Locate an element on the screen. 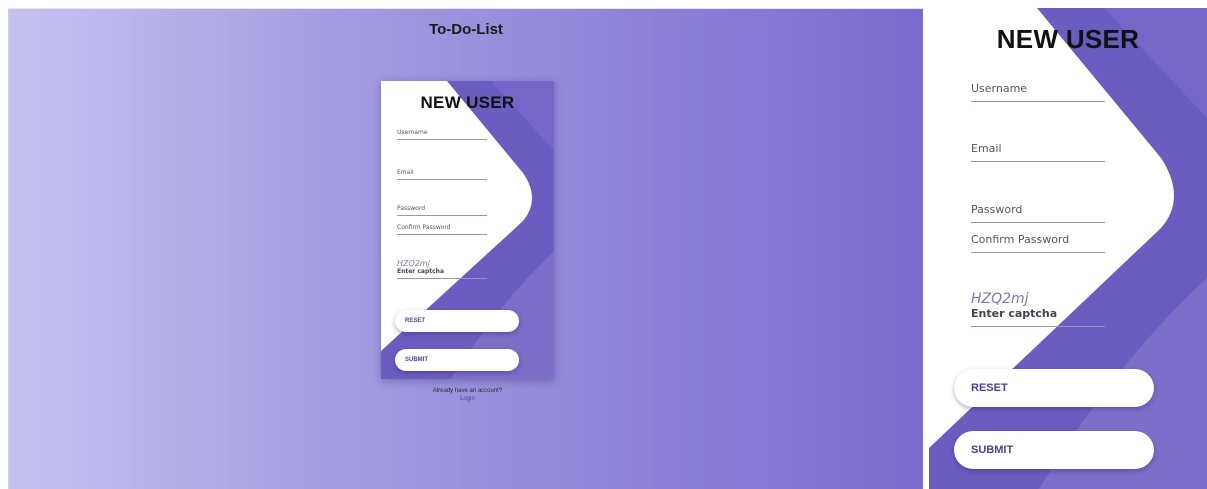 Image resolution: width=1207 pixels, height=489 pixels. captcha-label-zoomed: Enter captcha is located at coordinates (1014, 313).